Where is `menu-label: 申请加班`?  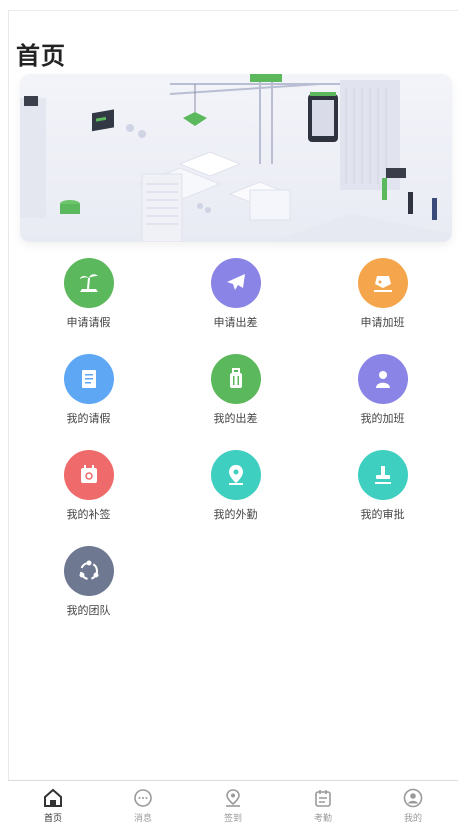
menu-label: 申请加班 is located at coordinates (382, 322).